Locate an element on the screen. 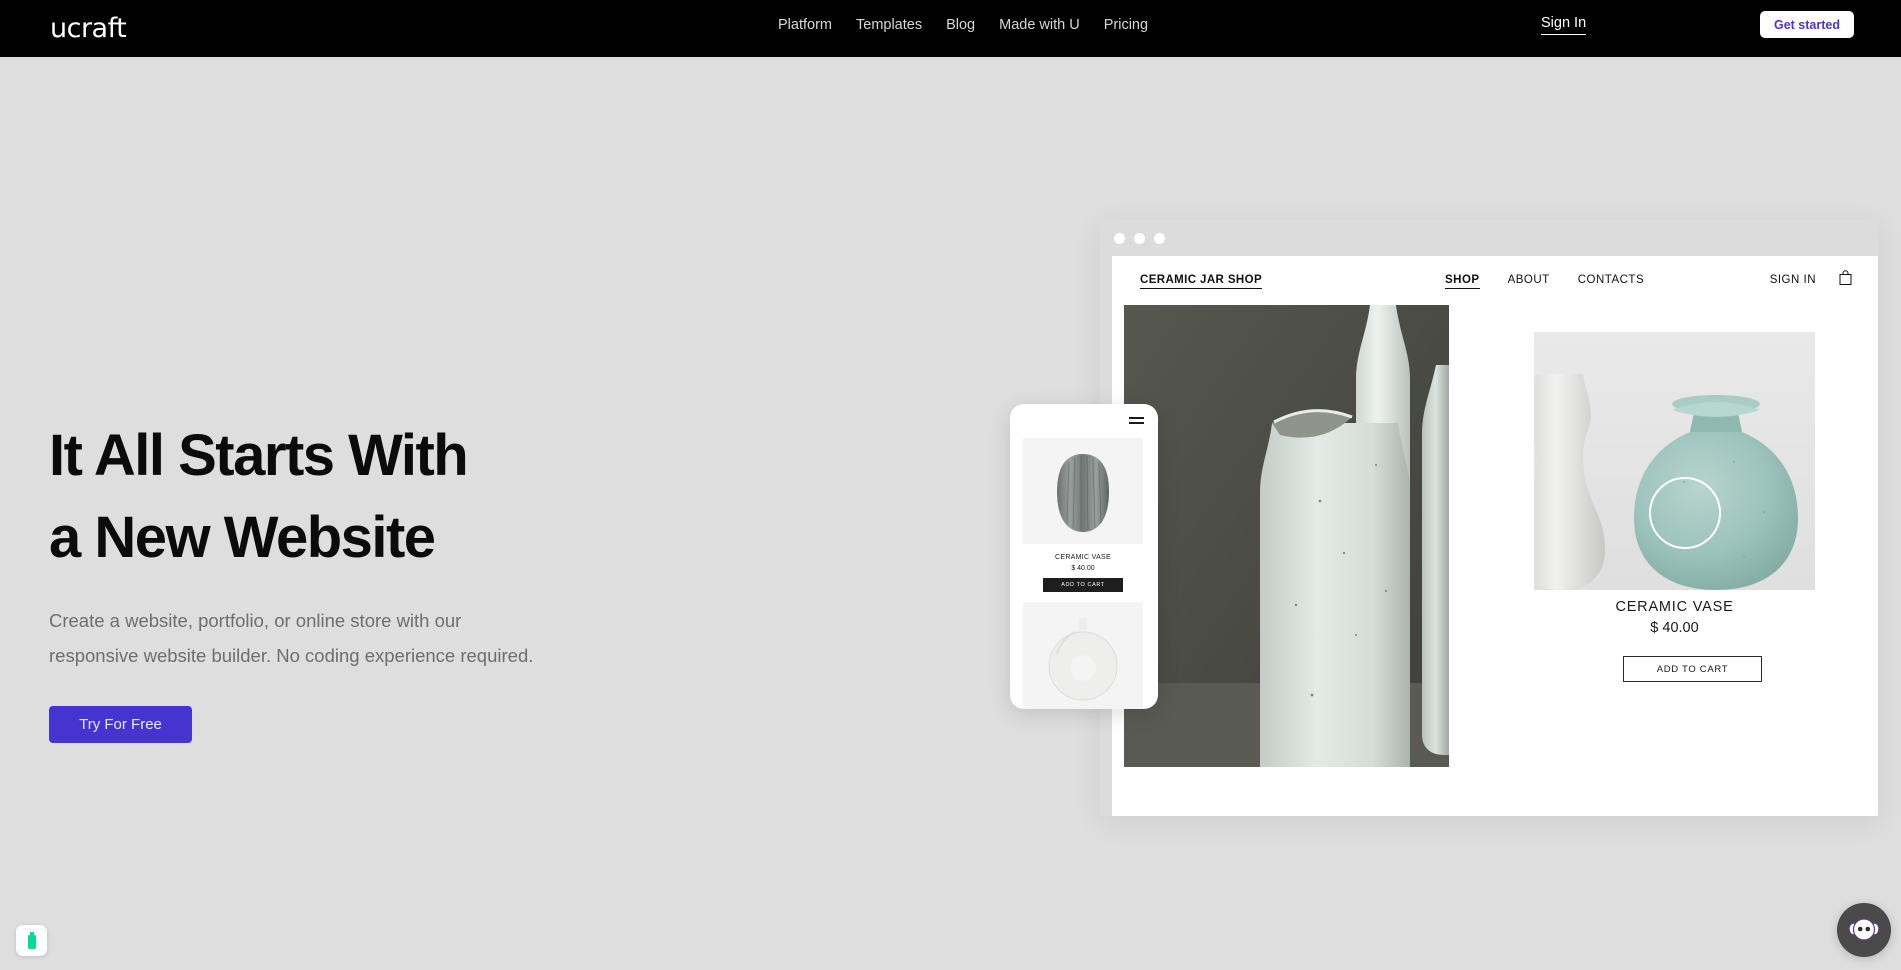 This screenshot has width=1901, height=970. accessibility-badge-button is located at coordinates (31, 940).